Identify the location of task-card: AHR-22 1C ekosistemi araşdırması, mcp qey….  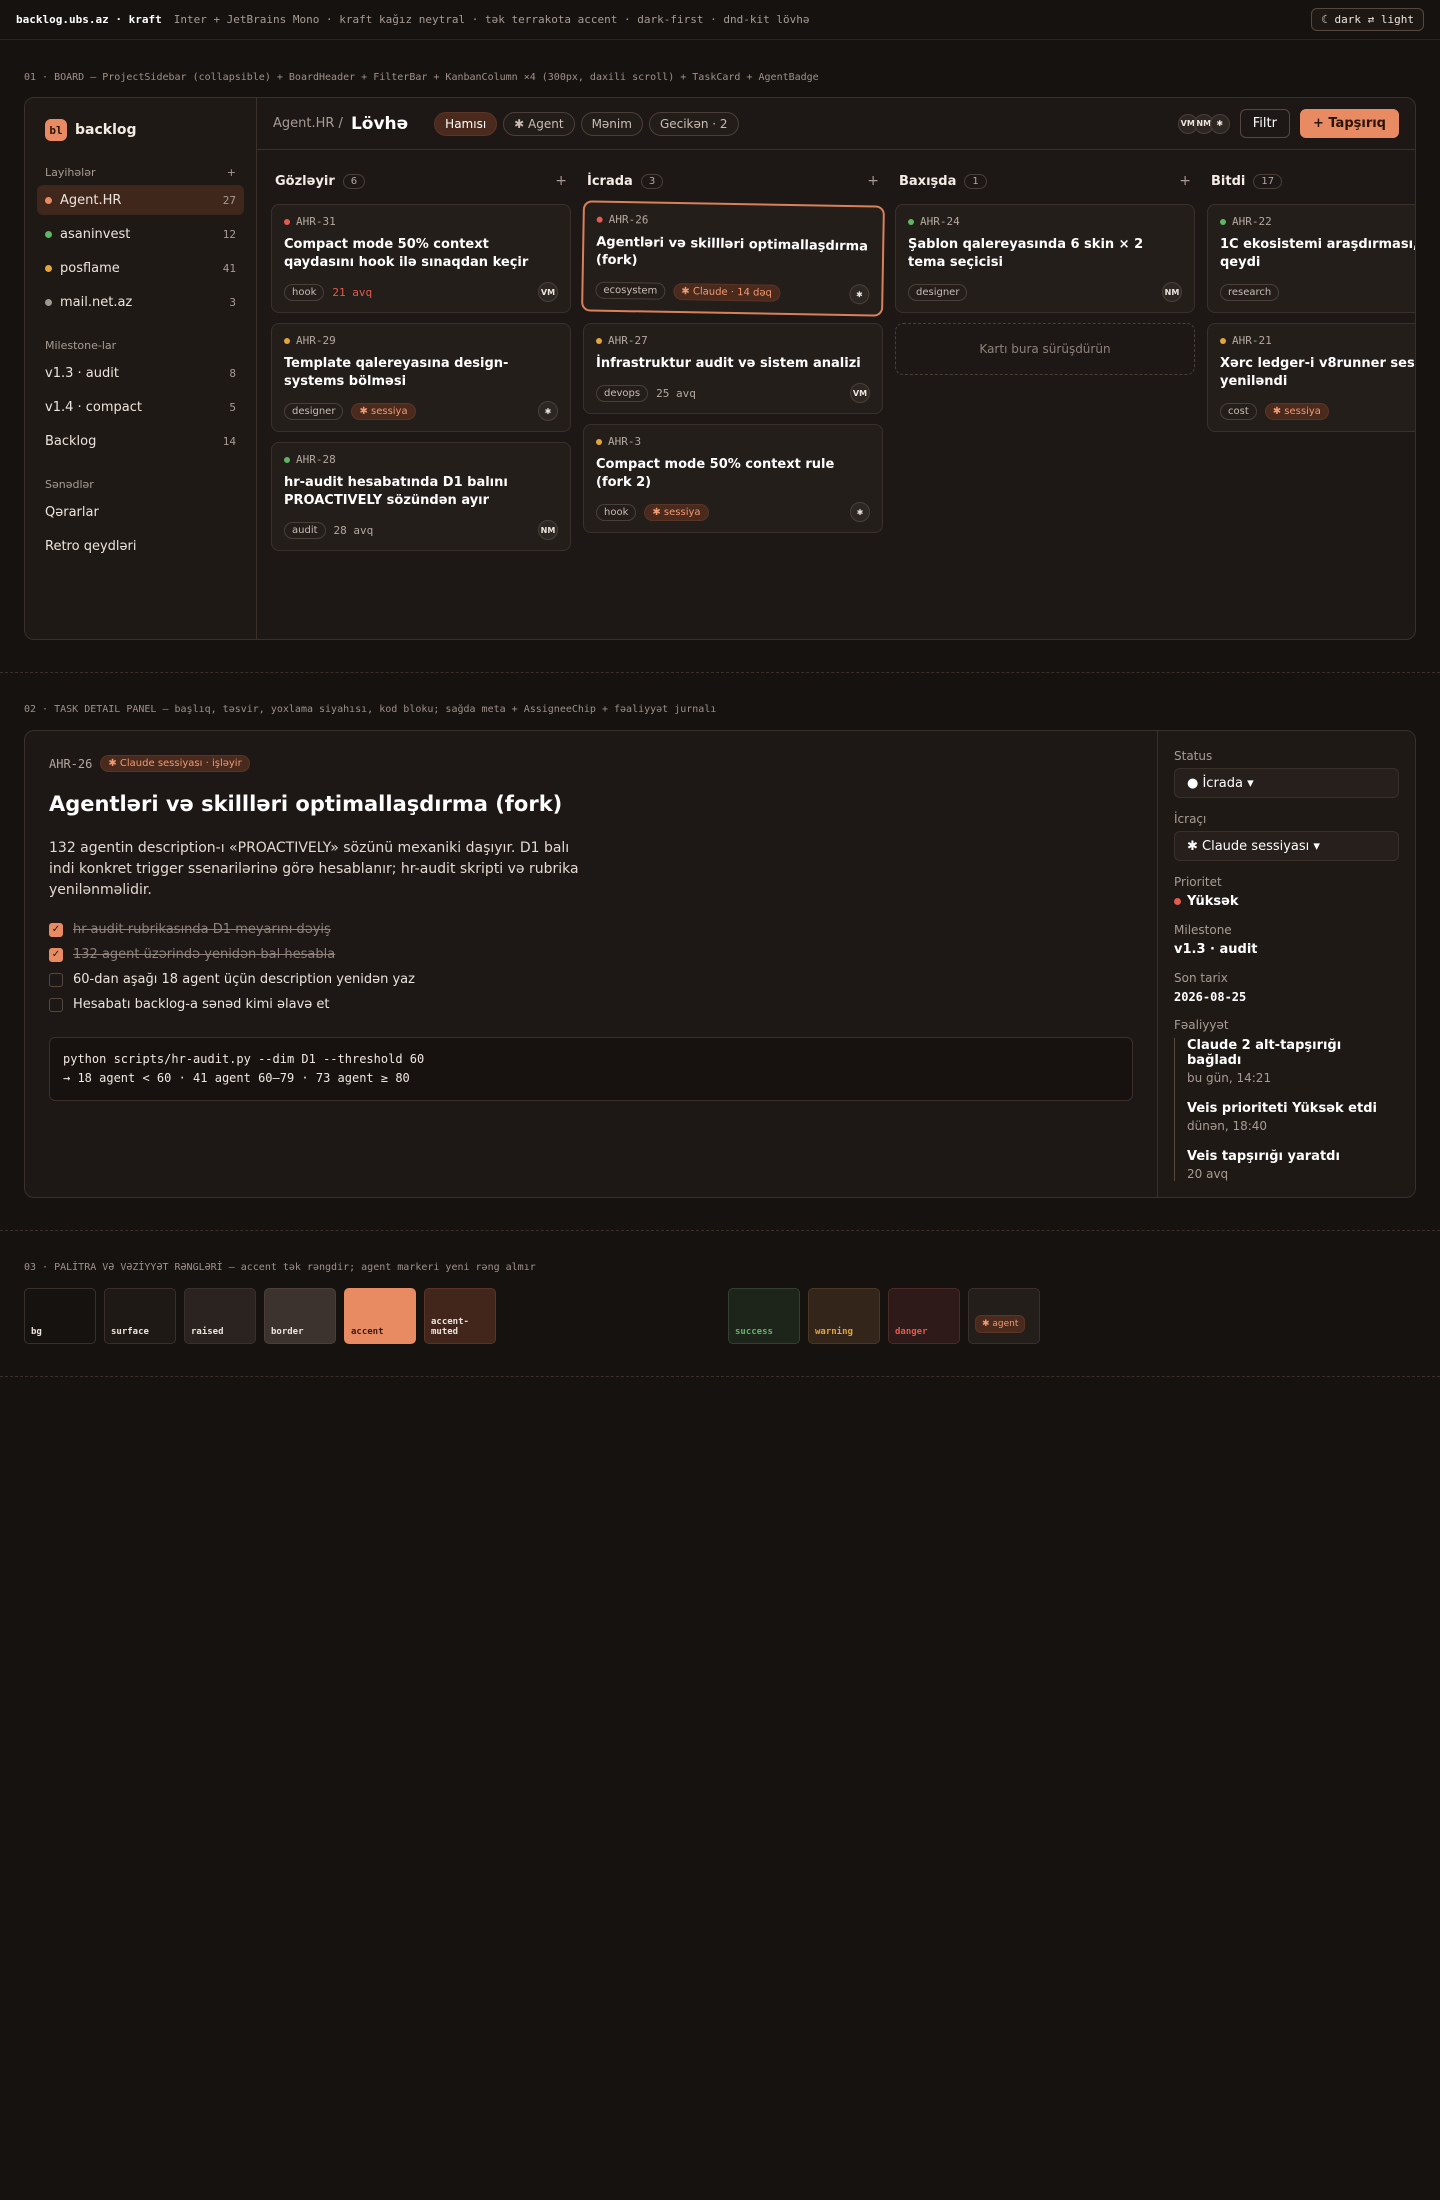
(1311, 258).